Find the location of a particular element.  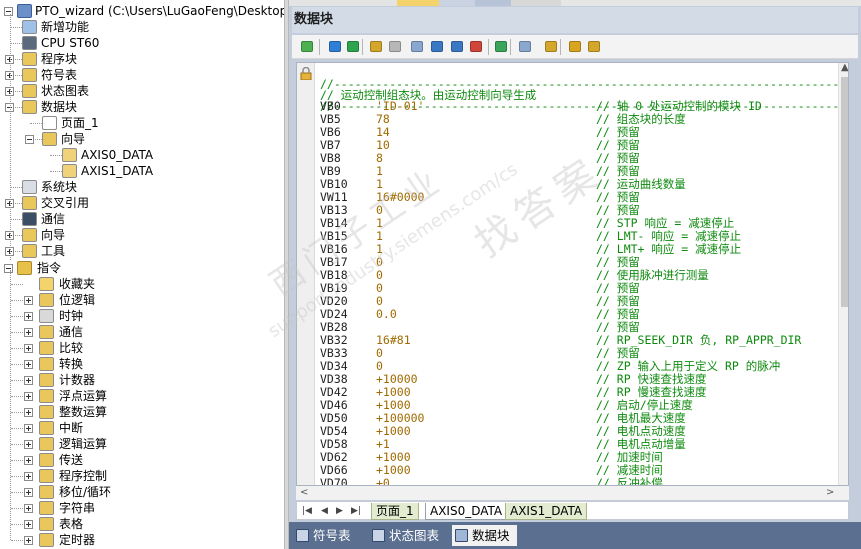

data-line: VB6 14// 预留 is located at coordinates (578, 132).